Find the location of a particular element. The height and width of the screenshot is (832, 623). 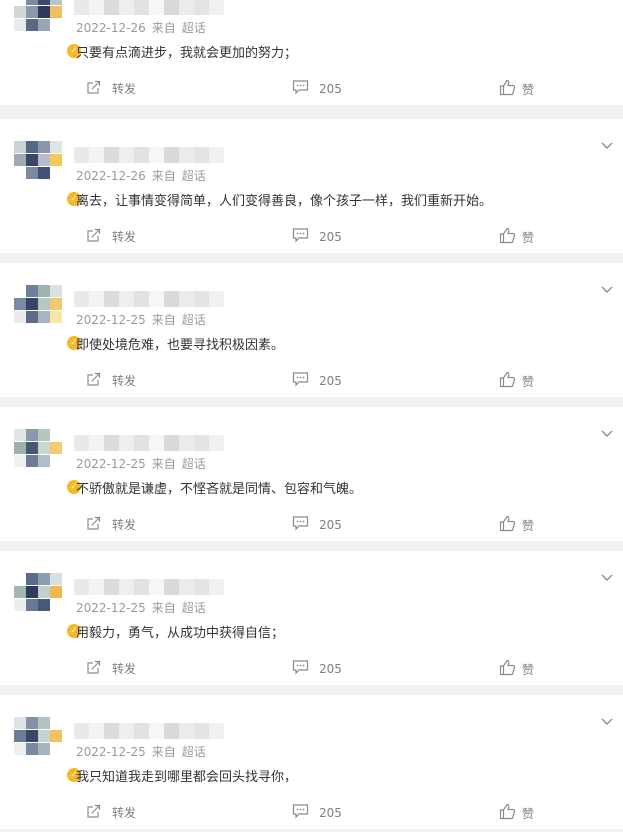

comment-text: 用毅力，勇气，从成功中获得自信； is located at coordinates (180, 633).